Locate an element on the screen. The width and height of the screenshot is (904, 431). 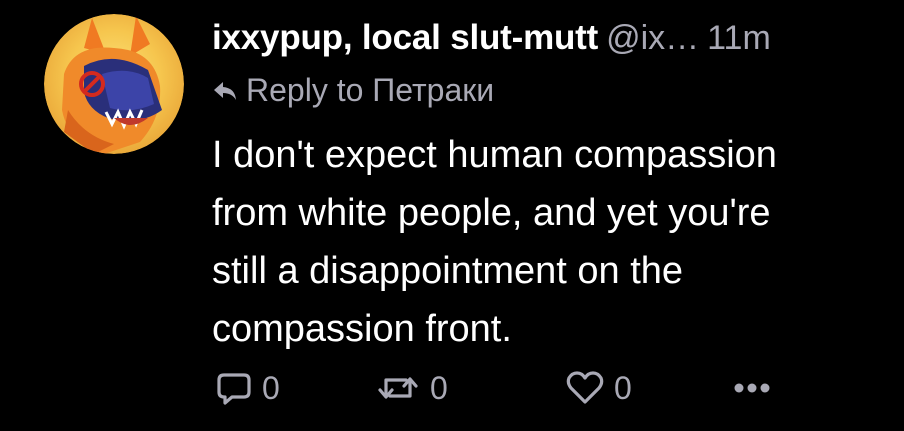
dragon-avatar-icon is located at coordinates (114, 84).